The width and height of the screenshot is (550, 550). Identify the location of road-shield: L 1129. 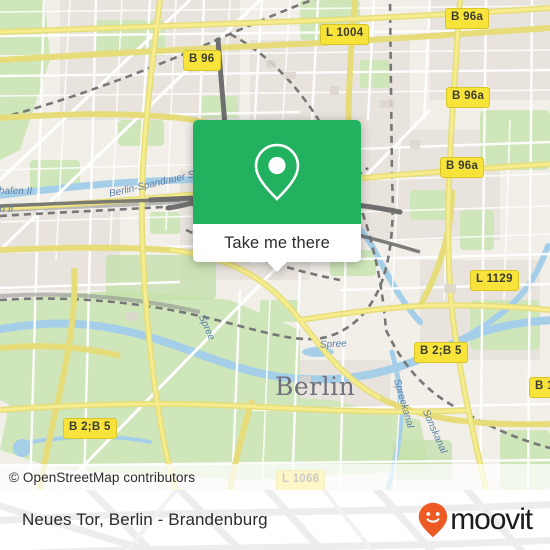
(494, 280).